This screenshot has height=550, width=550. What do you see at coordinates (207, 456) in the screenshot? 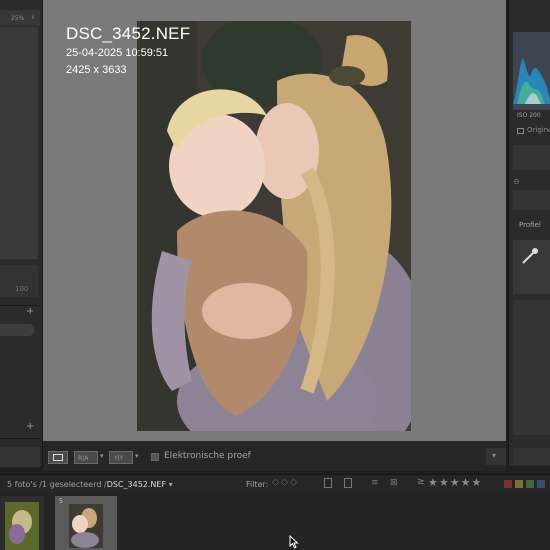
I see `soft-proof-label: Elektronische proef` at bounding box center [207, 456].